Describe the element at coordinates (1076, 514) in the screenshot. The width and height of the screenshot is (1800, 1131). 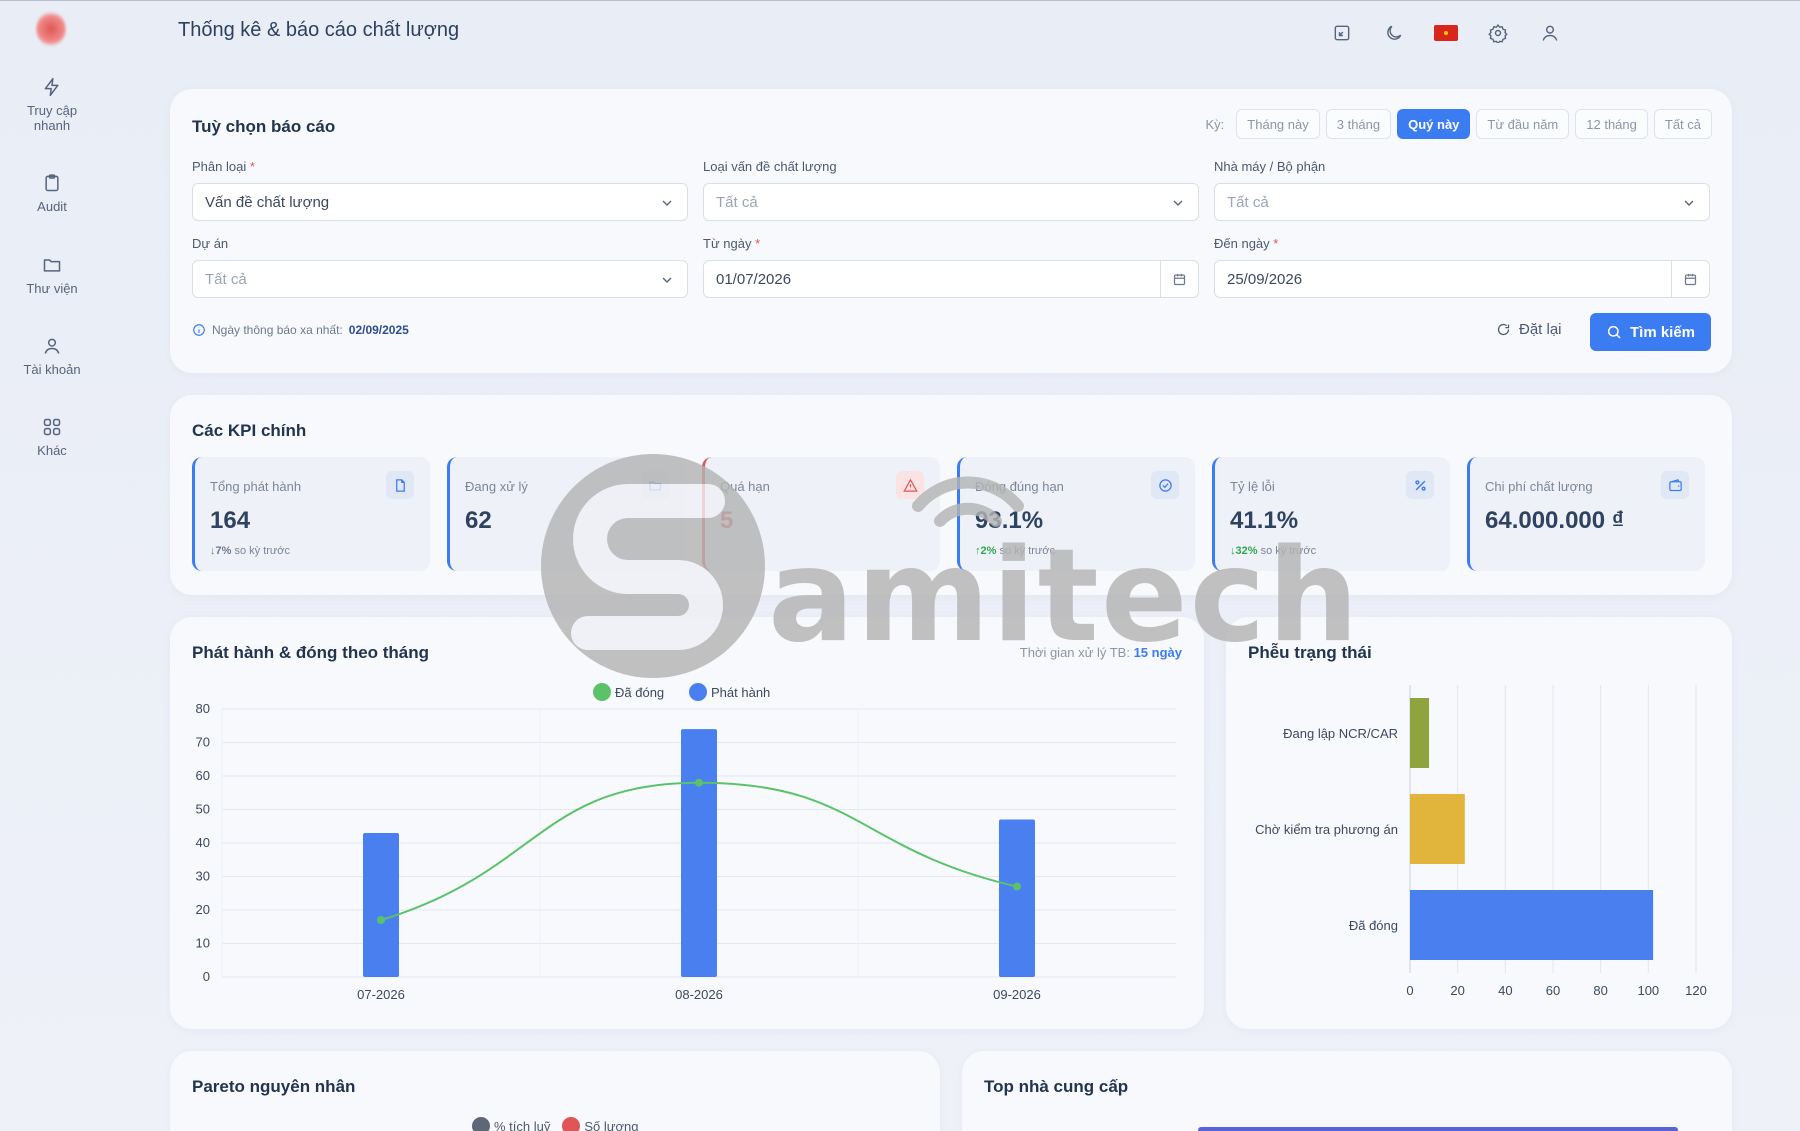
I see `kpi-closed-on-time: Đóng đúng hạn 93.1% ↑2% so kỳ trước` at that location.